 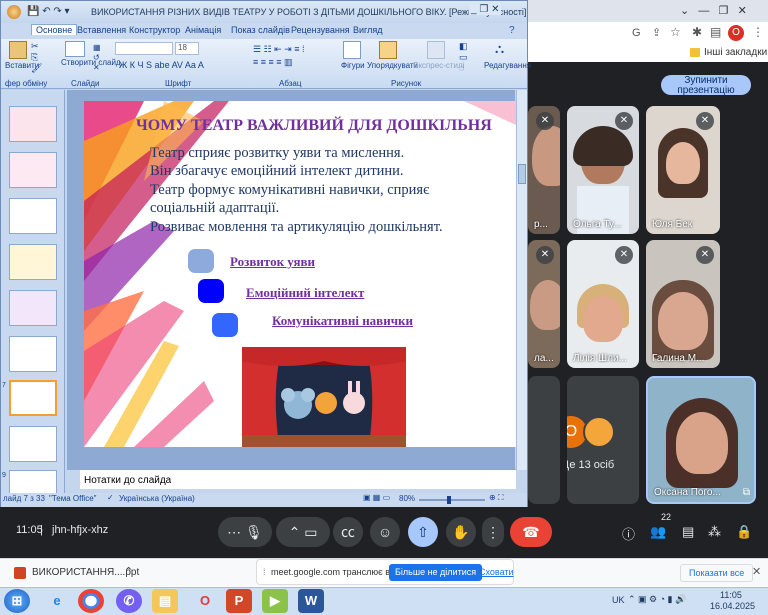 What do you see at coordinates (260, 30) in the screenshot?
I see `tab-slideshow: Показ слайдів` at bounding box center [260, 30].